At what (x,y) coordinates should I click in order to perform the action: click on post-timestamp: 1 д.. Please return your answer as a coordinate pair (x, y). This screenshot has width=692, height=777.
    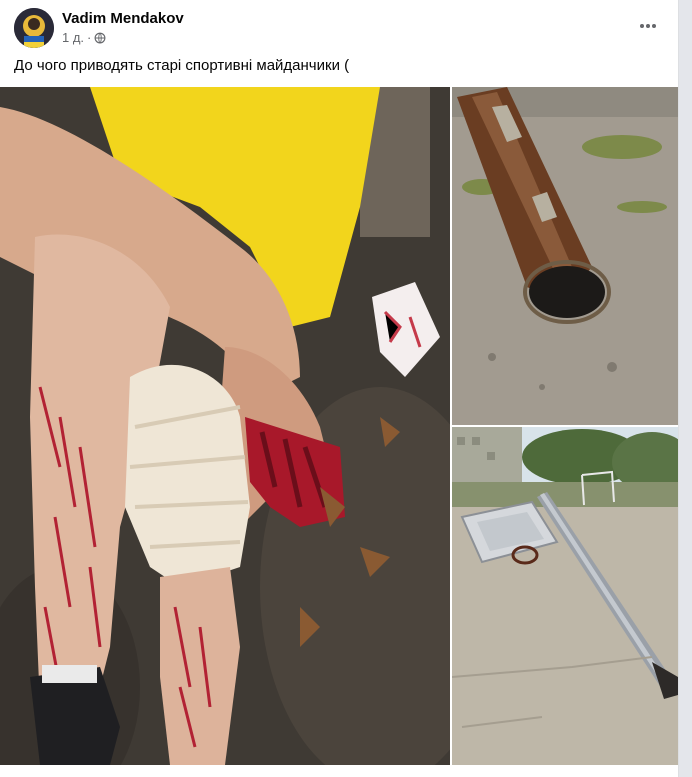
    Looking at the image, I should click on (73, 37).